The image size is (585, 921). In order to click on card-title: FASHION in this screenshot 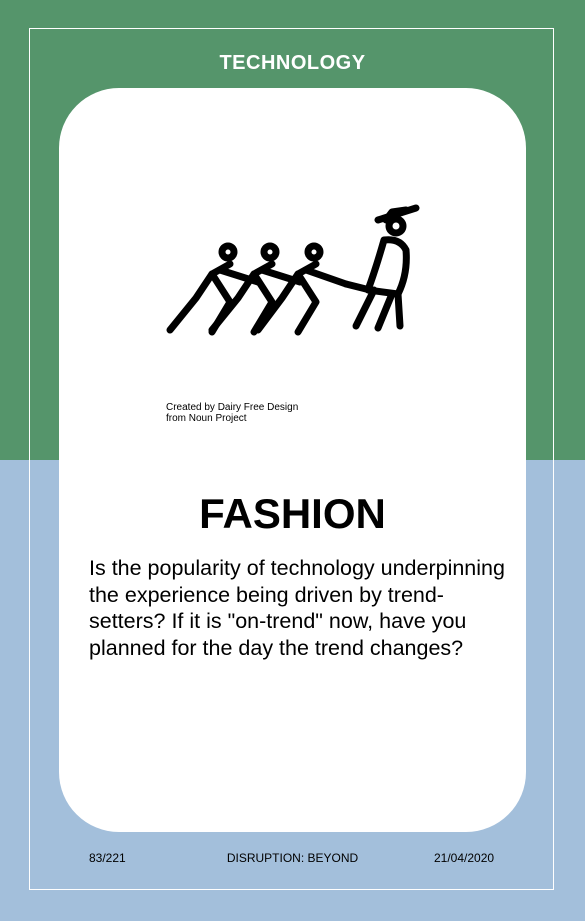, I will do `click(292, 513)`.